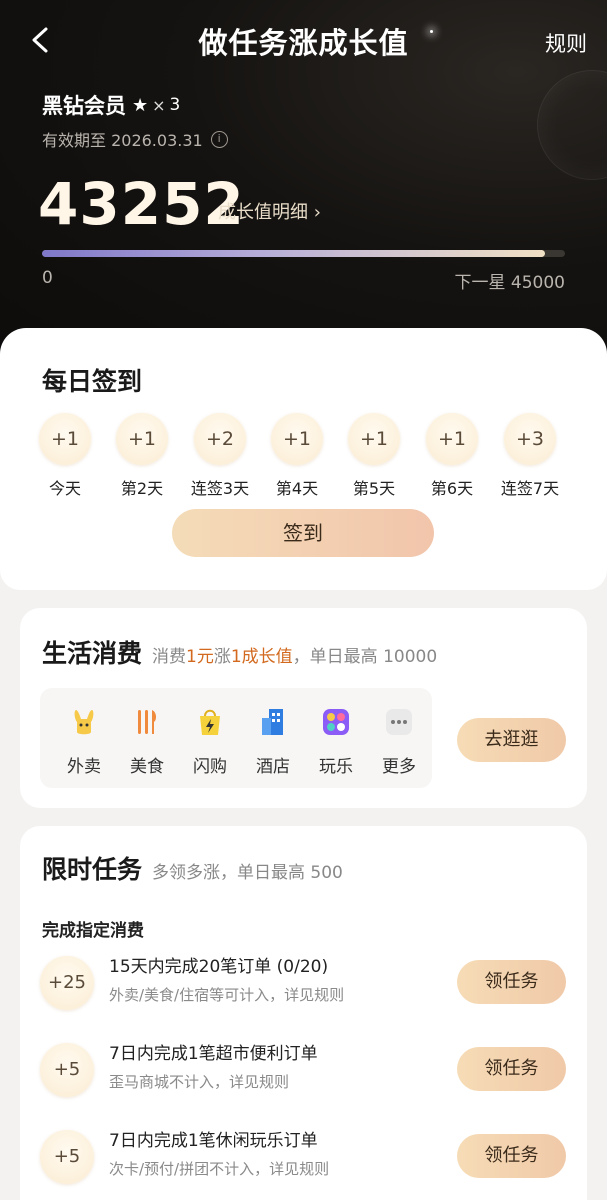 Image resolution: width=607 pixels, height=1200 pixels. Describe the element at coordinates (64, 488) in the screenshot. I see `day-label: 今天` at that location.